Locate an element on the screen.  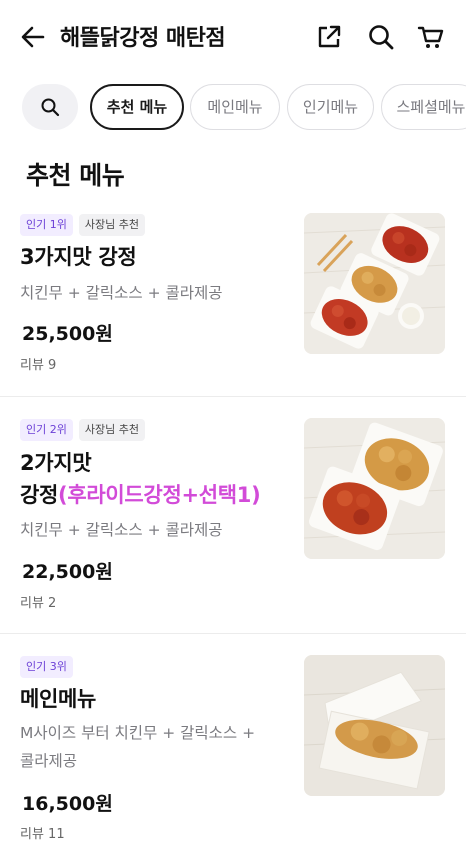
category-tabs: 추천 메뉴 메인메뉴 인기메뉴 스페셜메뉴 is located at coordinates (233, 108).